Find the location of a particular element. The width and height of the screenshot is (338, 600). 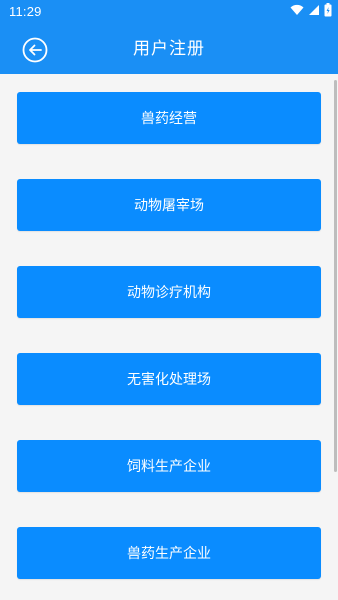

option-label: 无害化处理场 is located at coordinates (169, 380).